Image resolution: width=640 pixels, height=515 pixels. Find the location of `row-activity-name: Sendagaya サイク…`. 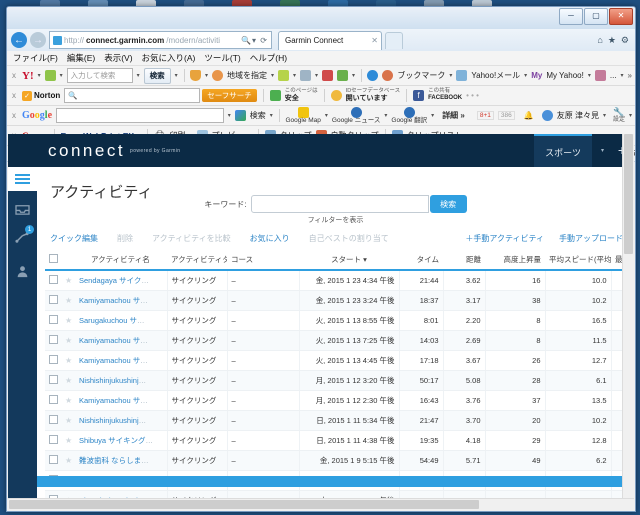

row-activity-name: Sendagaya サイク… is located at coordinates (121, 280).